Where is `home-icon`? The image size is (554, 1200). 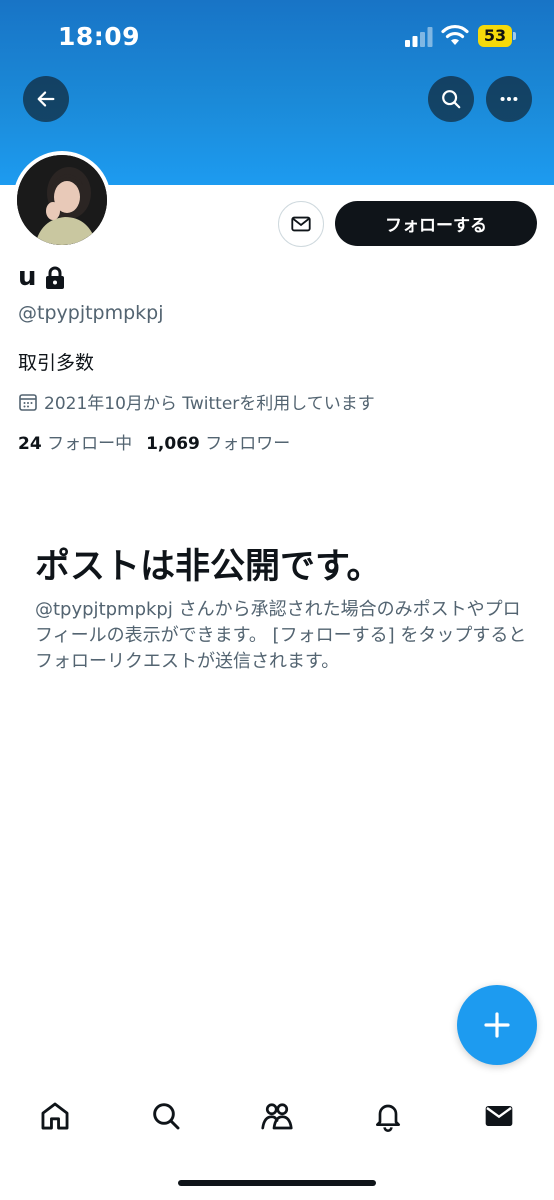 home-icon is located at coordinates (55, 1116).